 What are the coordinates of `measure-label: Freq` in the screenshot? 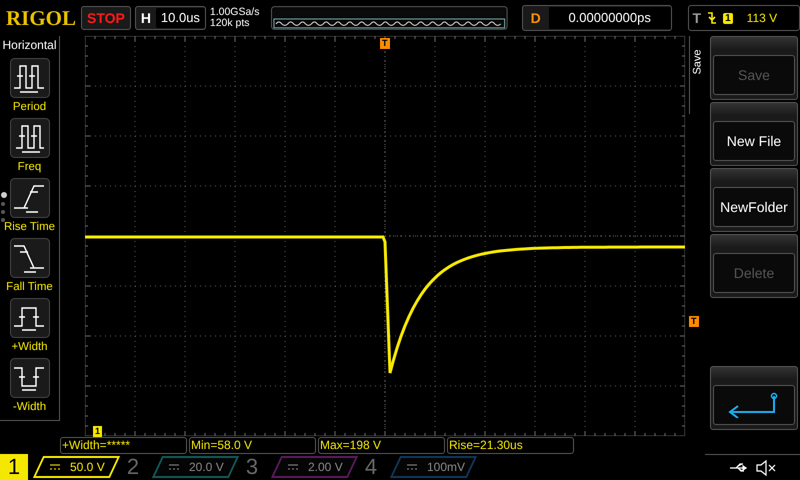 It's located at (30, 167).